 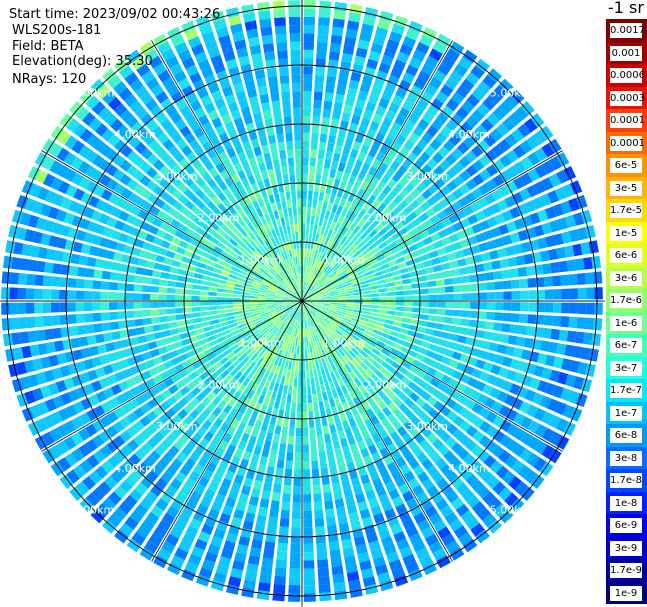 I want to click on colorbar-tick-label: 3e-8, so click(x=626, y=458).